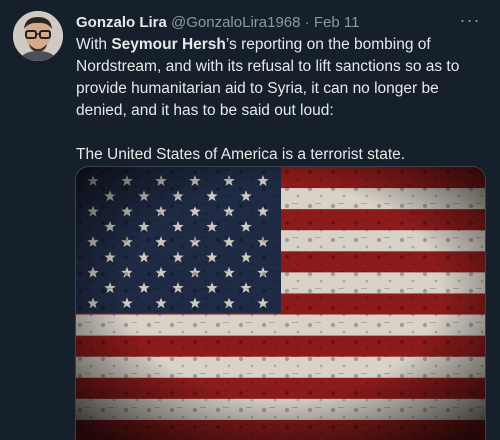 Image resolution: width=500 pixels, height=440 pixels. What do you see at coordinates (94, 44) in the screenshot?
I see `text-part-1: With` at bounding box center [94, 44].